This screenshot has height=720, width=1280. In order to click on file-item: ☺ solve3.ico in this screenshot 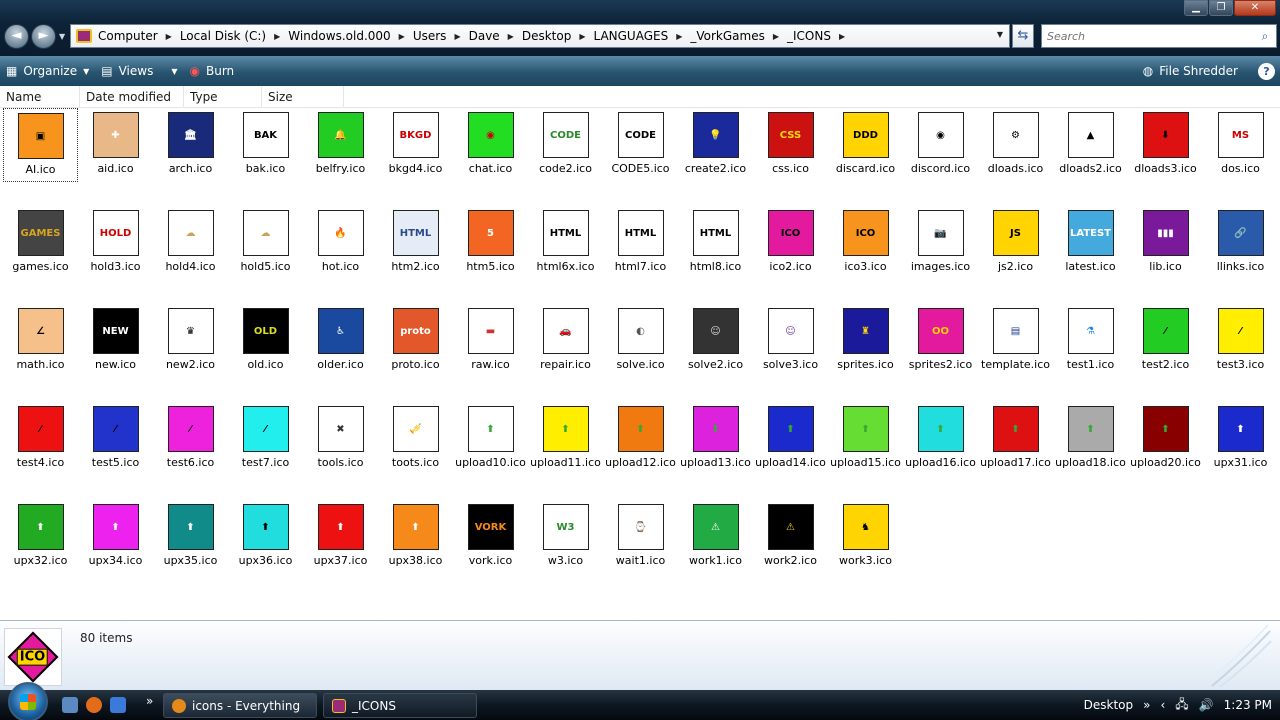, I will do `click(790, 341)`.